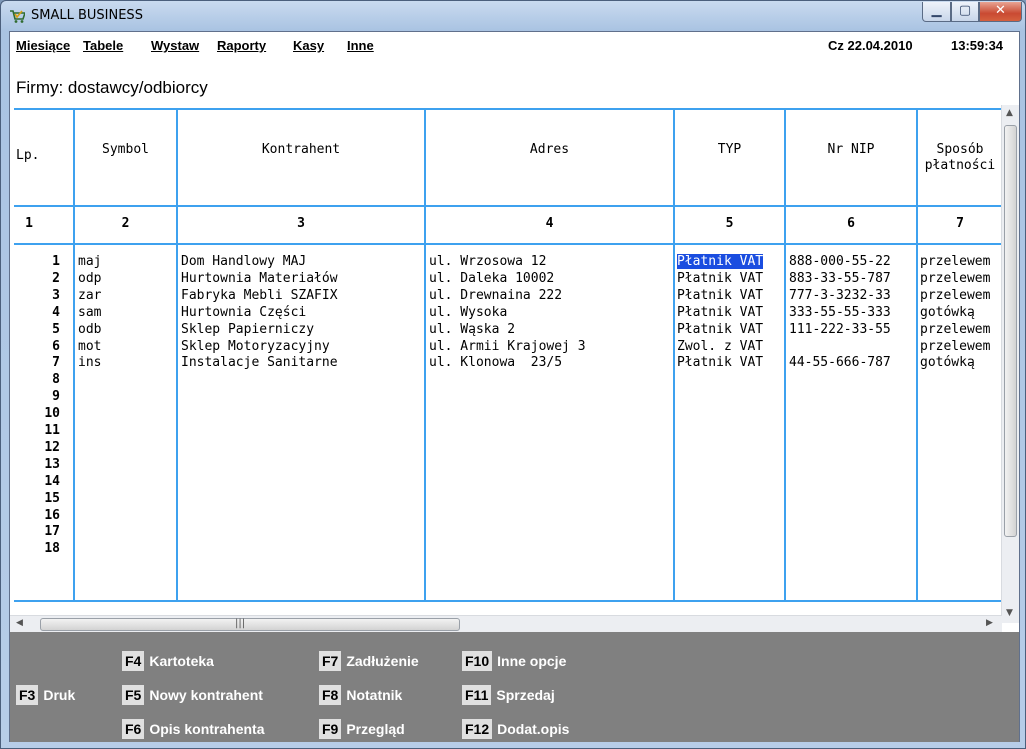 This screenshot has width=1026, height=749. Describe the element at coordinates (302, 296) in the screenshot. I see `cell-kontrahent: Fabryka Mebli SZAFIX` at that location.